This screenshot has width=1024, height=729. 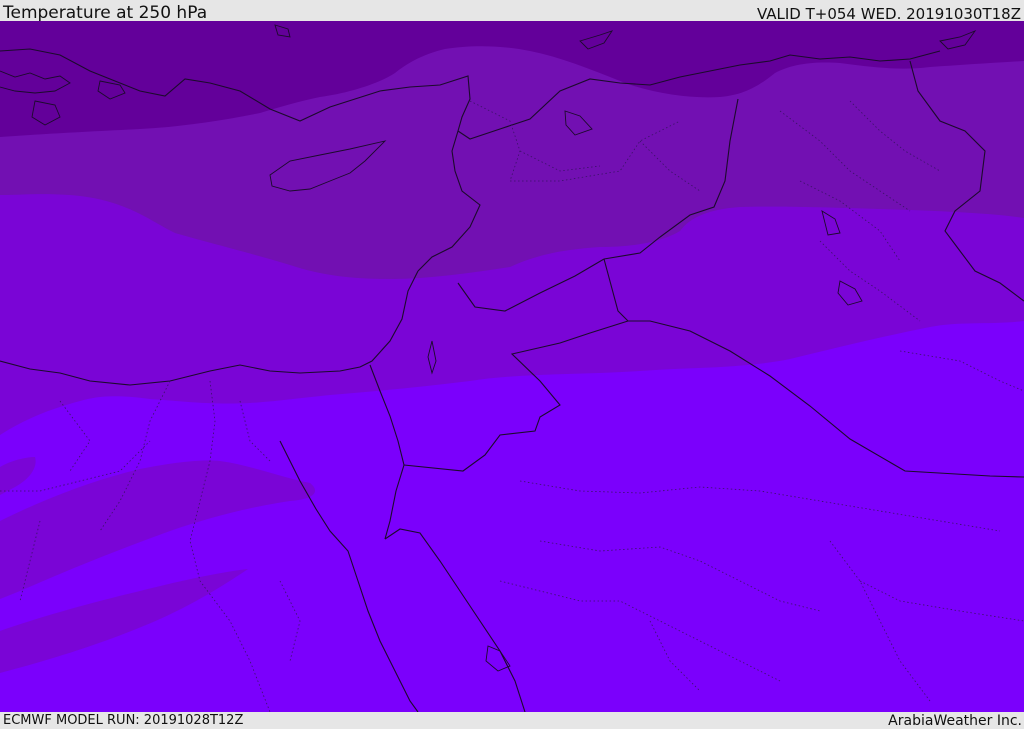 I want to click on model-run-label: ECMWF MODEL RUN: 20191028T12Z, so click(x=123, y=720).